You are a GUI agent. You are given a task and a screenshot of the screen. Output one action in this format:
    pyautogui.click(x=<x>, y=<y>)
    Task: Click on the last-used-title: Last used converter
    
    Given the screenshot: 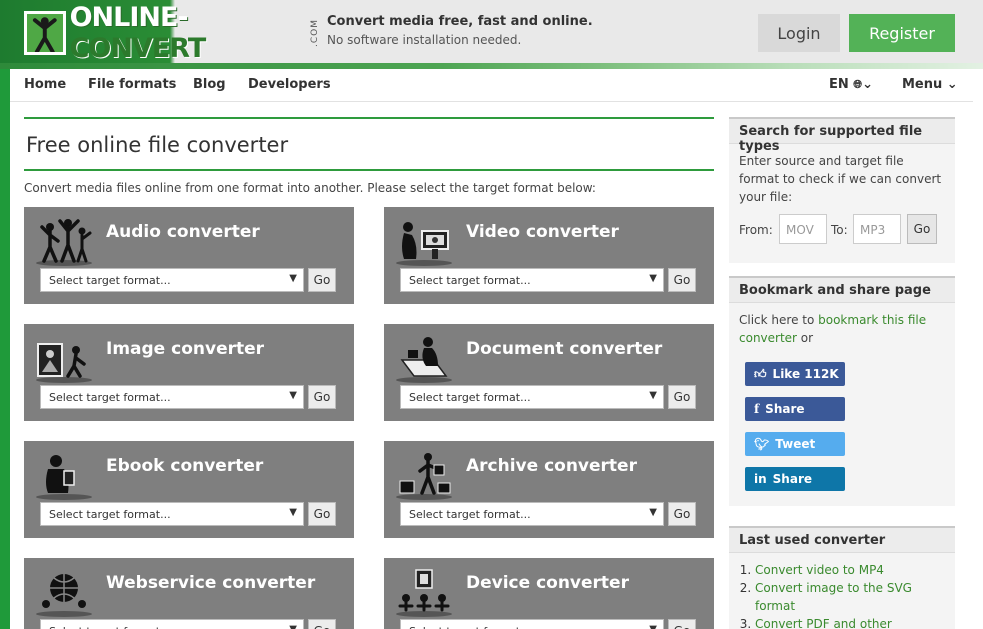 What is the action you would take?
    pyautogui.click(x=842, y=540)
    